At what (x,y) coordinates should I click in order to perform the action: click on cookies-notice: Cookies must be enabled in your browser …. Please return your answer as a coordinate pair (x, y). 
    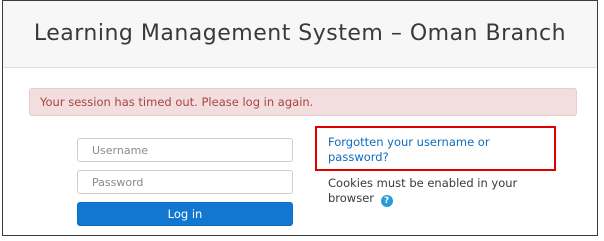
    Looking at the image, I should click on (440, 191).